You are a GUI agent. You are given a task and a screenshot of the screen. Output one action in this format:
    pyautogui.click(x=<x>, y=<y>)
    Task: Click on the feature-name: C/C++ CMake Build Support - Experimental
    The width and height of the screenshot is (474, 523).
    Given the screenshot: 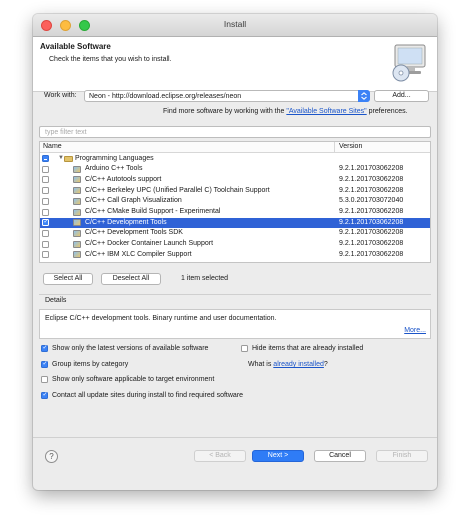 What is the action you would take?
    pyautogui.click(x=153, y=211)
    